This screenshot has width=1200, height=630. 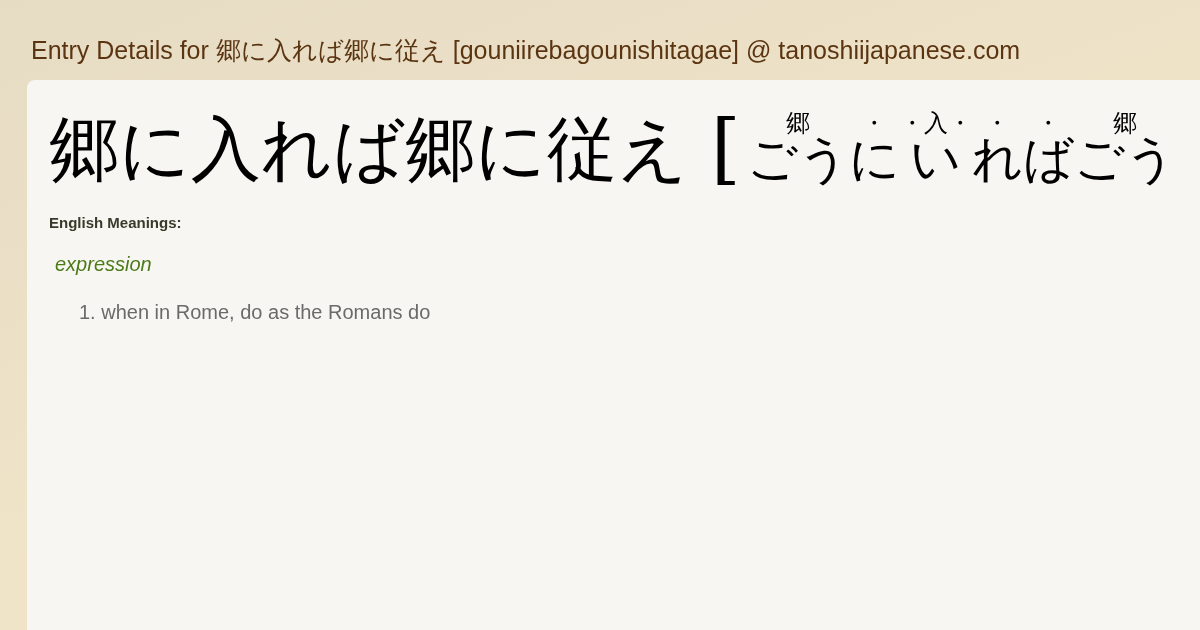 I want to click on page-title: Entry Details for 郷に入れば郷に従え [gouniirebagounishitagae] @ tanoshiijapanese.com, so click(x=526, y=50).